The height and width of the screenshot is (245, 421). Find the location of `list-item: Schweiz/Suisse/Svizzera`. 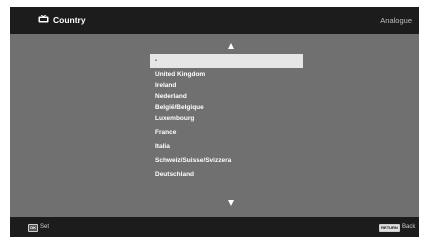

list-item: Schweiz/Suisse/Svizzera is located at coordinates (226, 160).